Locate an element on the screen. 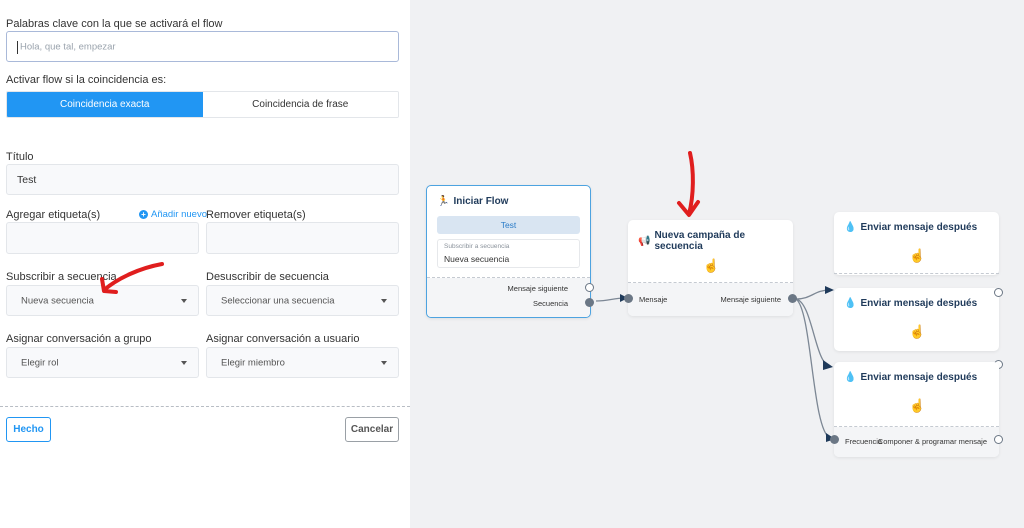 This screenshot has width=1024, height=528. cancel-button: Cancelar is located at coordinates (372, 429).